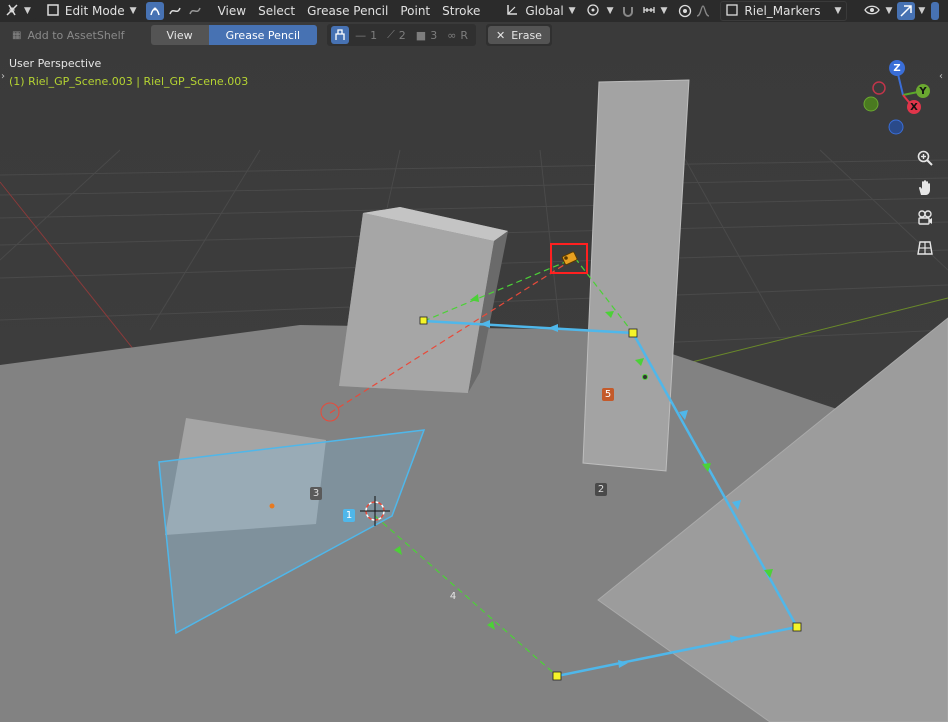 Image resolution: width=948 pixels, height=722 pixels. Describe the element at coordinates (340, 35) in the screenshot. I see `brush-icon` at that location.